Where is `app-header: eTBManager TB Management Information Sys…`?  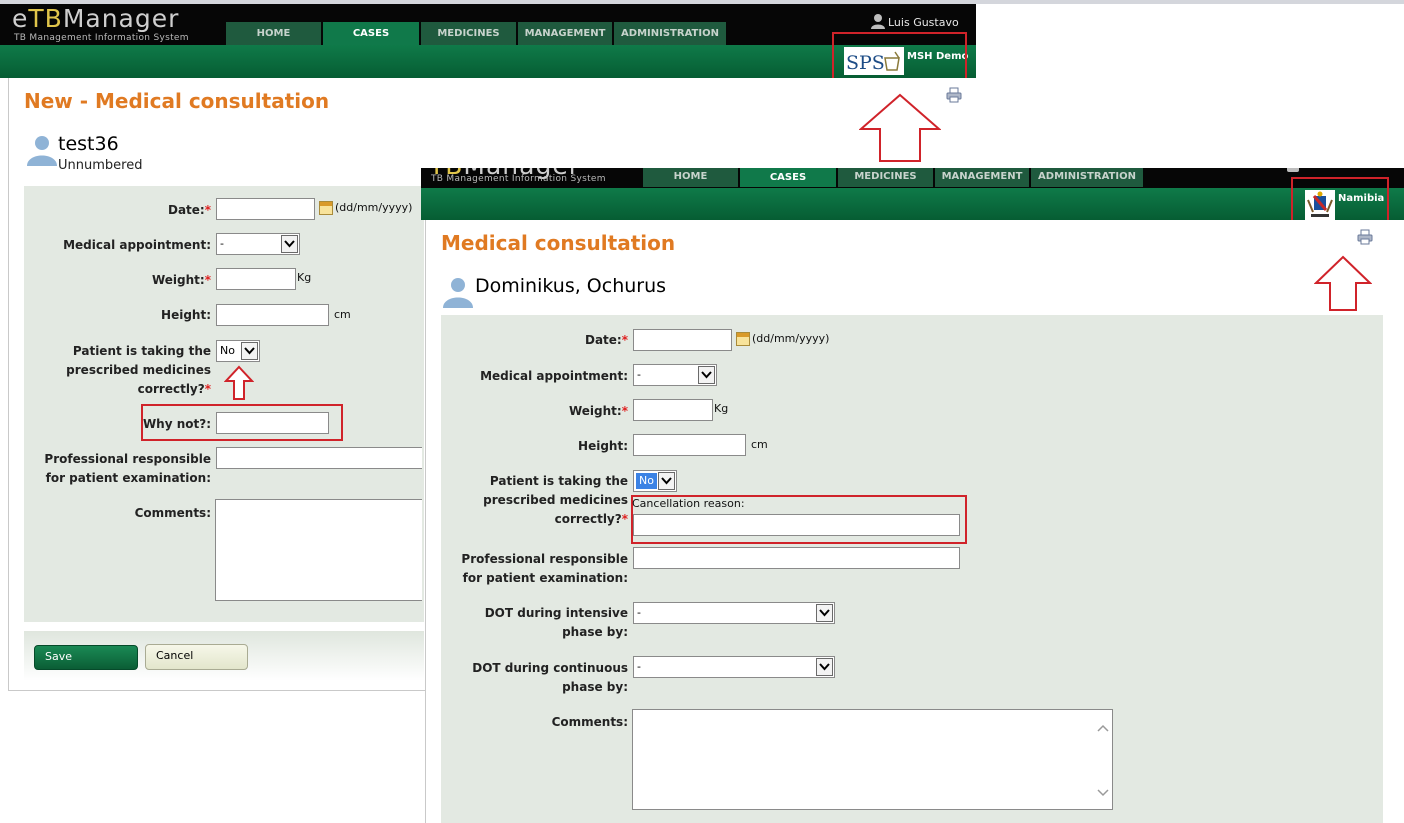 app-header: eTBManager TB Management Information Sys… is located at coordinates (488, 24).